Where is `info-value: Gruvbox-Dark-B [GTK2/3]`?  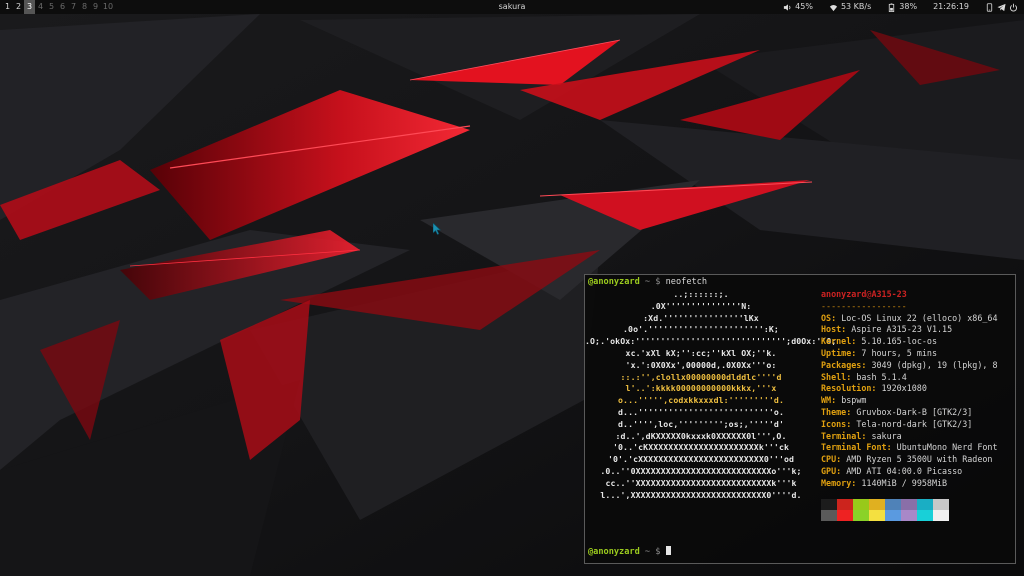
info-value: Gruvbox-Dark-B [GTK2/3] is located at coordinates (914, 412).